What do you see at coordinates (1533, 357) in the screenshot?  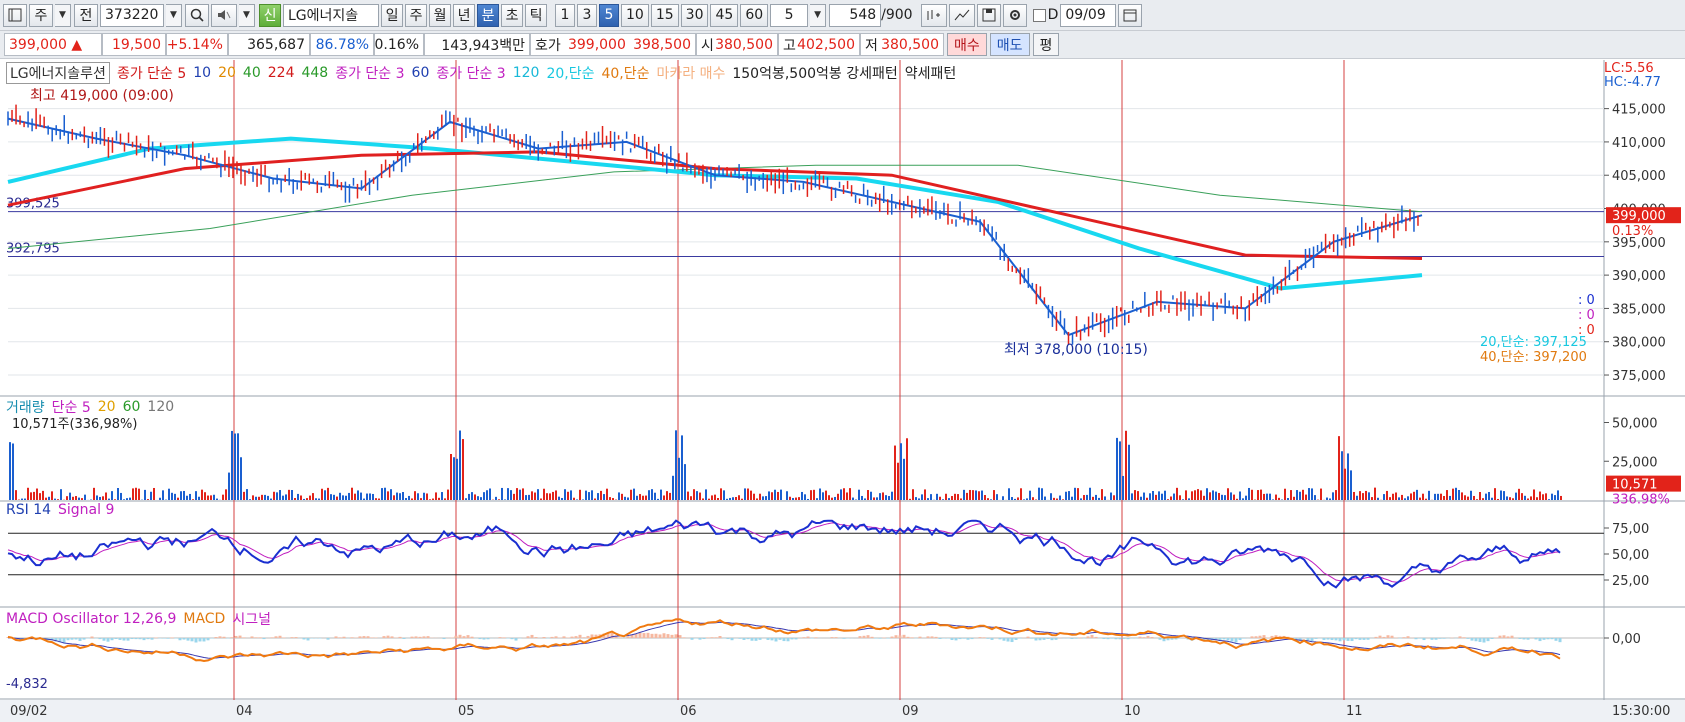 I see `ma40-value-label: 40,단순: 397,200` at bounding box center [1533, 357].